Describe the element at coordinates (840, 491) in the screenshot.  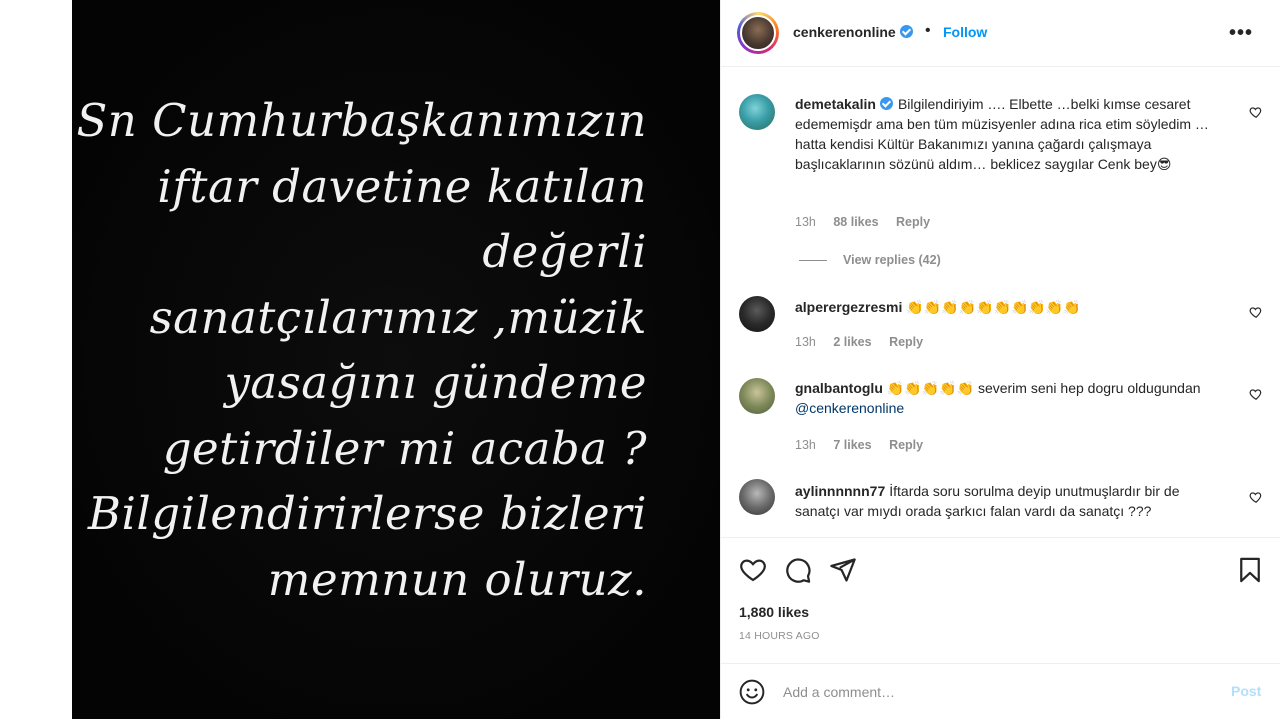
I see `commenter-username: aylinnnnnn77` at that location.